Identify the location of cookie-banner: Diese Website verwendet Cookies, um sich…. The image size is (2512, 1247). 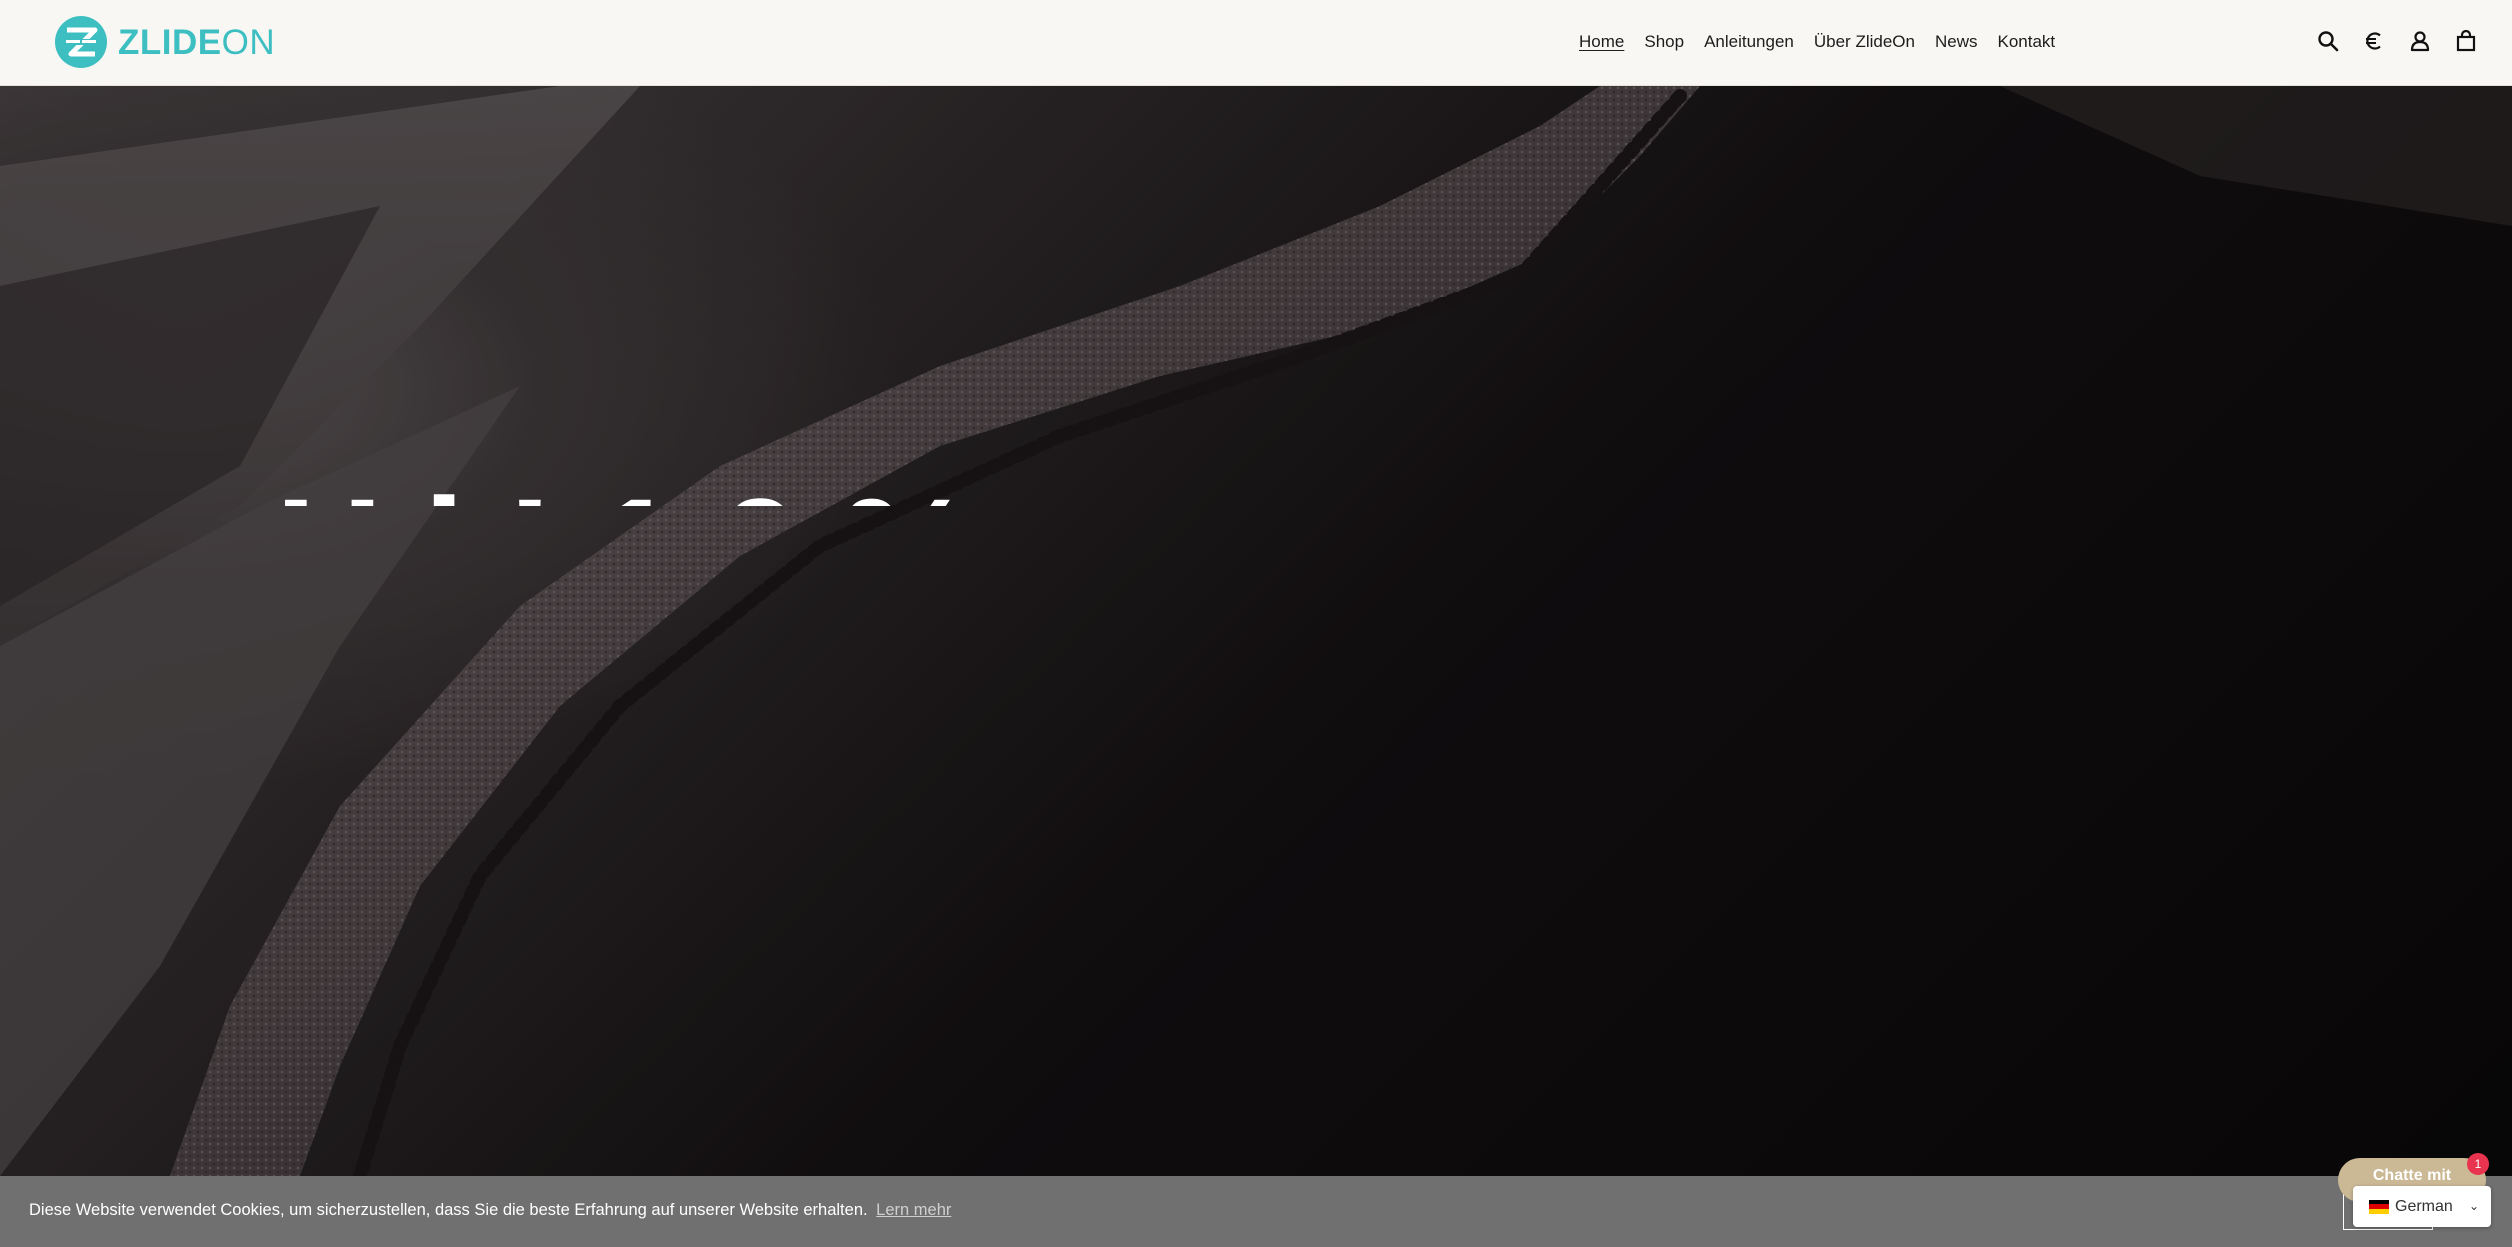
(1256, 1211).